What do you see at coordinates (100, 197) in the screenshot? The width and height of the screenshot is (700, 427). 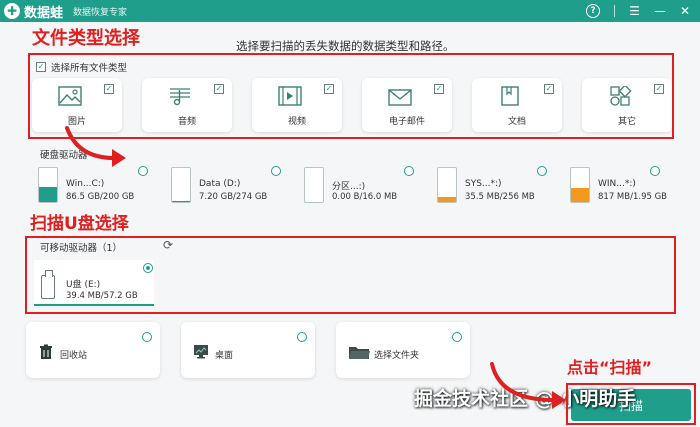 I see `drive-size: 86.5 GB/200 GB` at bounding box center [100, 197].